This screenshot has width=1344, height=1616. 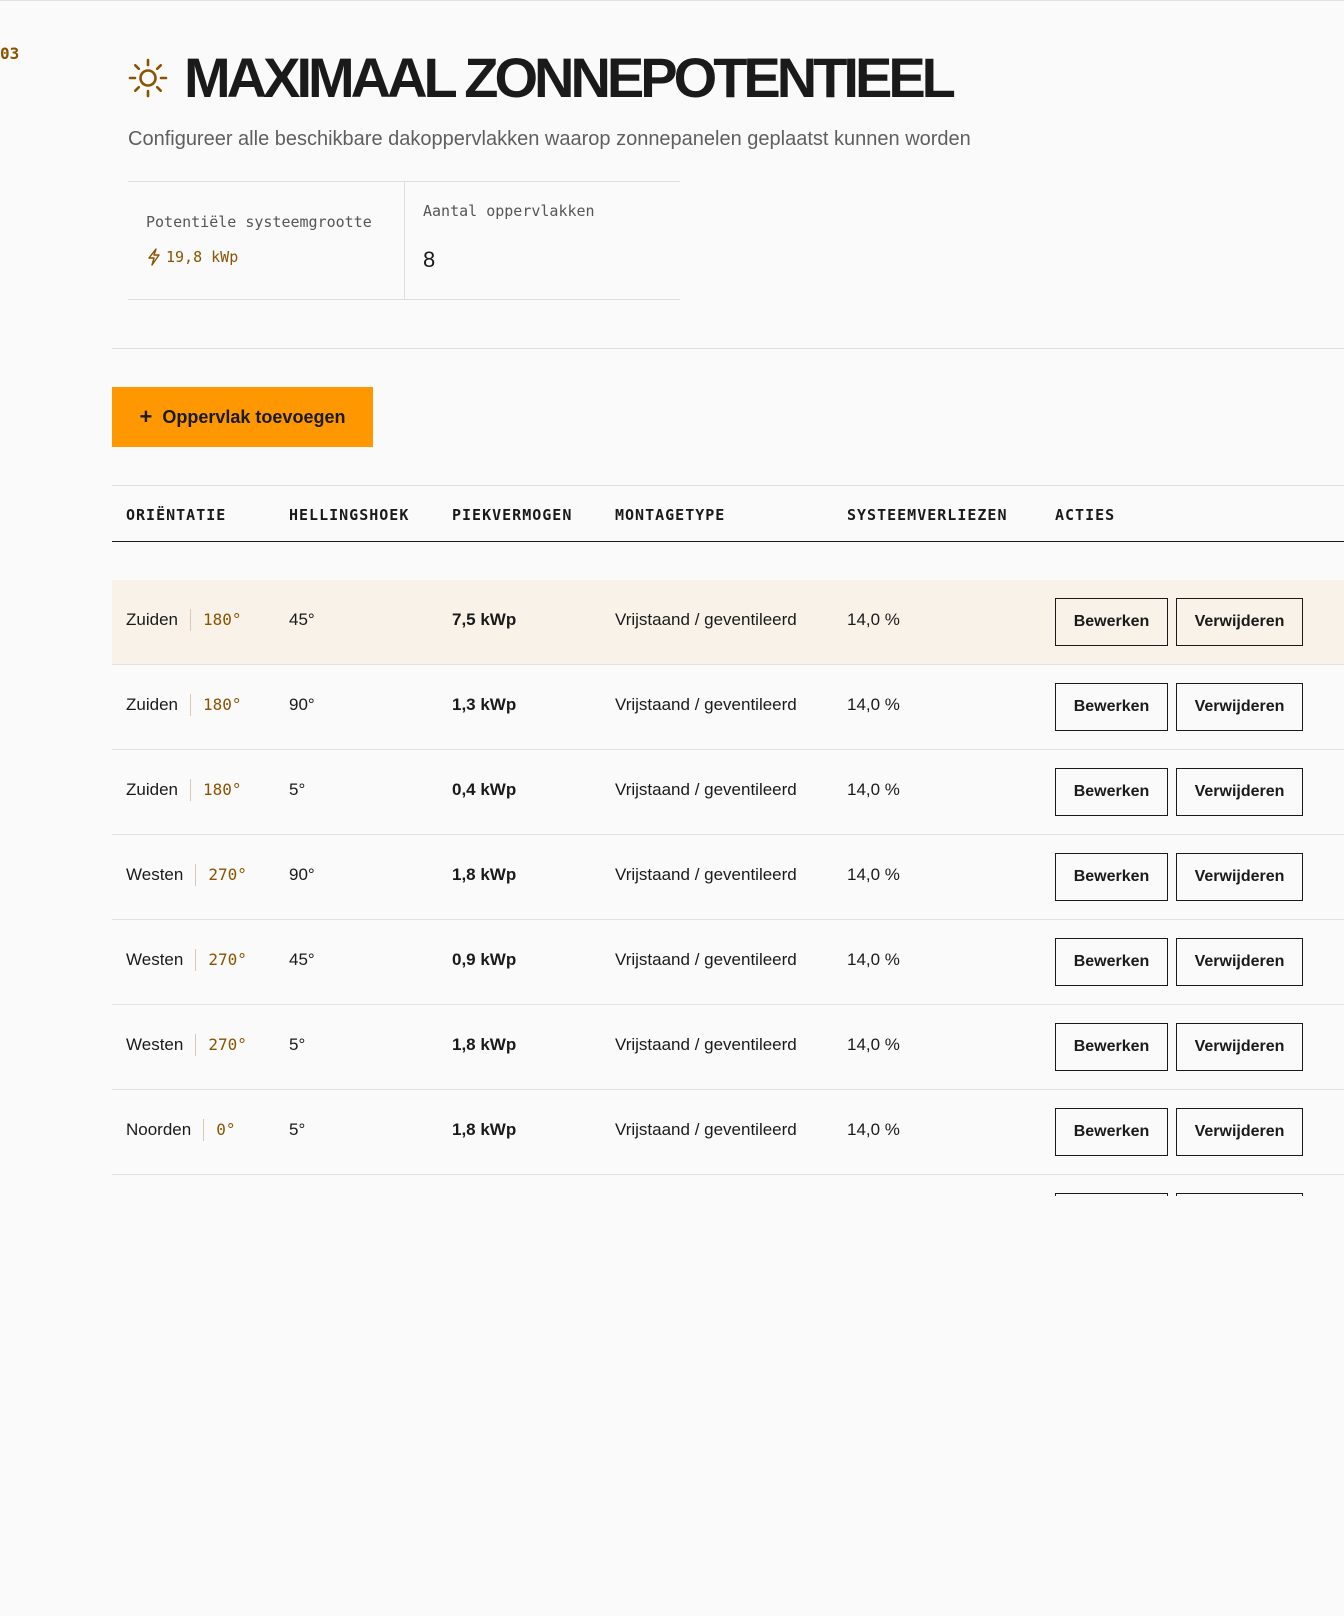 I want to click on orientation-cell: Noorden 0°, so click(x=180, y=1130).